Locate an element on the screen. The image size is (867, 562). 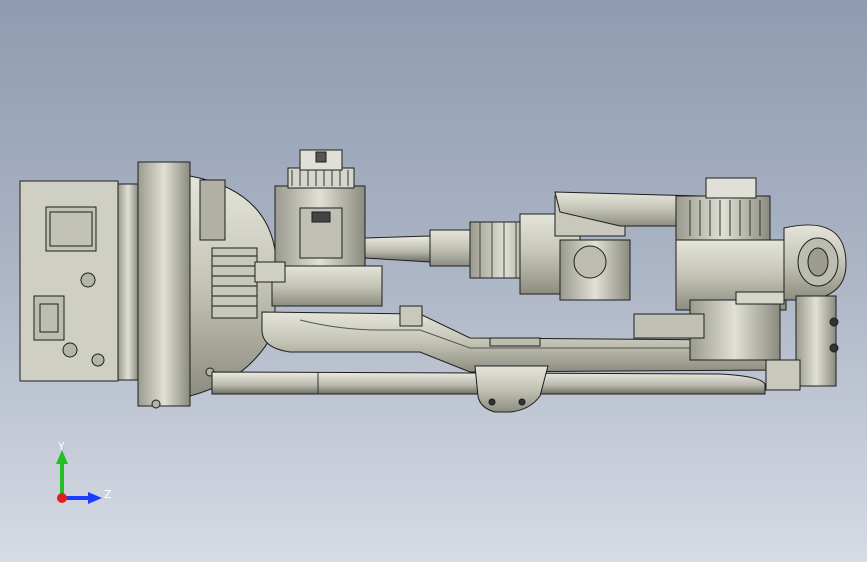
z-axis-label: Z is located at coordinates (108, 494).